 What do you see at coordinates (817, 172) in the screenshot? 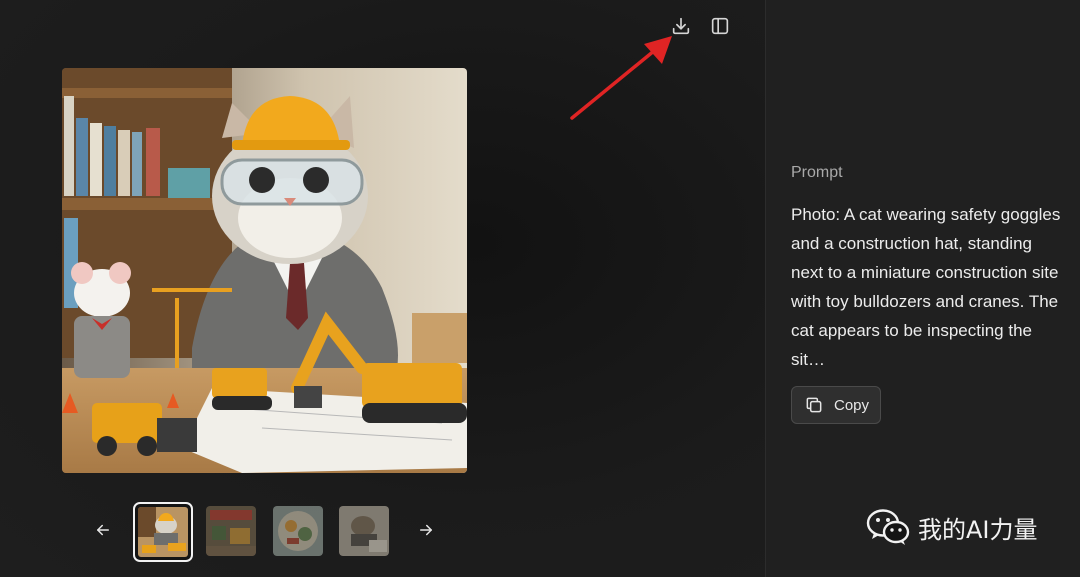
I see `prompt-label: Prompt` at bounding box center [817, 172].